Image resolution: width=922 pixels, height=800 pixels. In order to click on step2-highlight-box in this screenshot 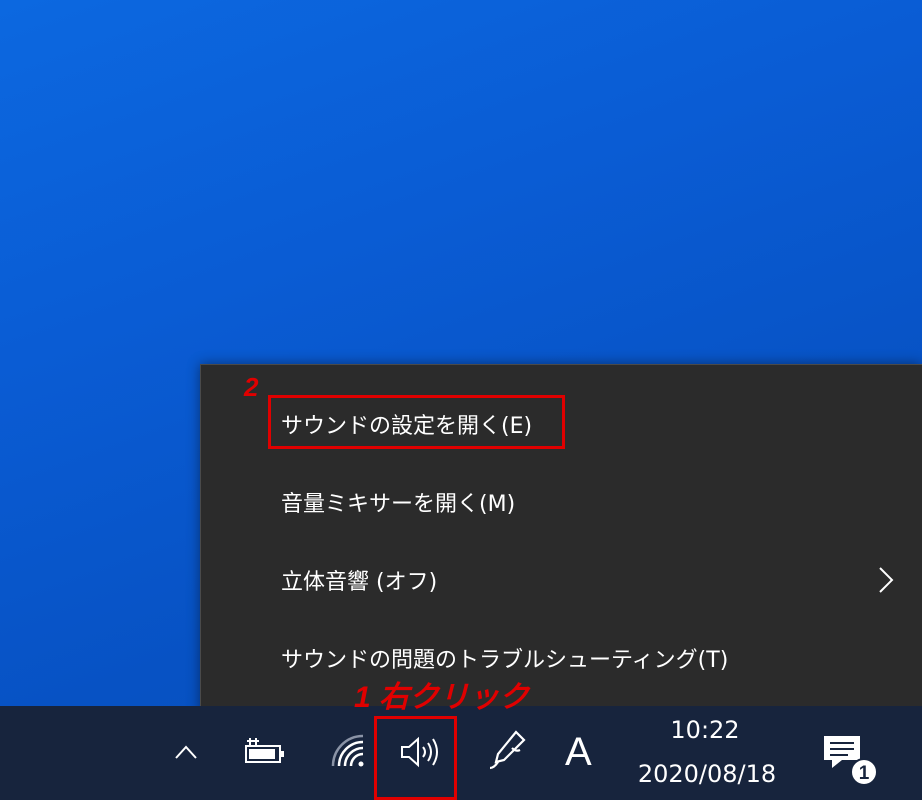, I will do `click(416, 422)`.